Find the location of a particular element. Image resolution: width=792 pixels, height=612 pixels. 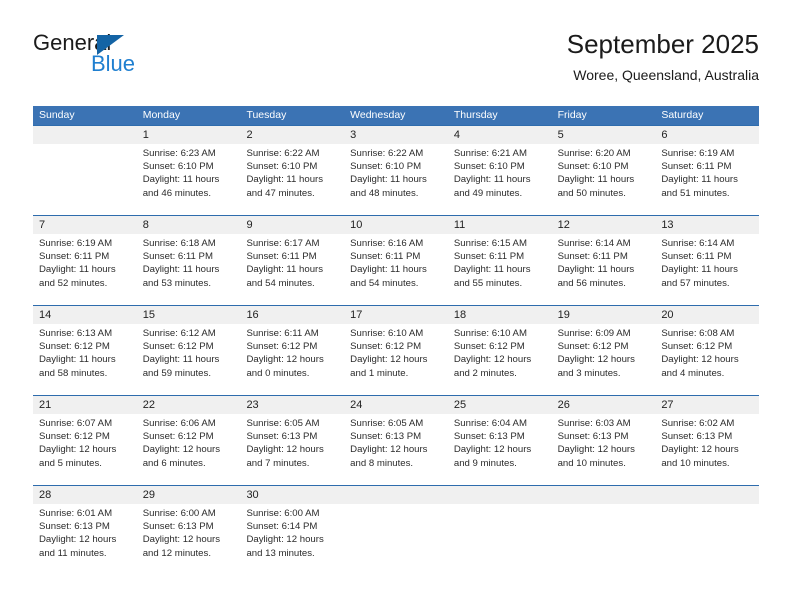

day-number: 14 is located at coordinates (85, 315).